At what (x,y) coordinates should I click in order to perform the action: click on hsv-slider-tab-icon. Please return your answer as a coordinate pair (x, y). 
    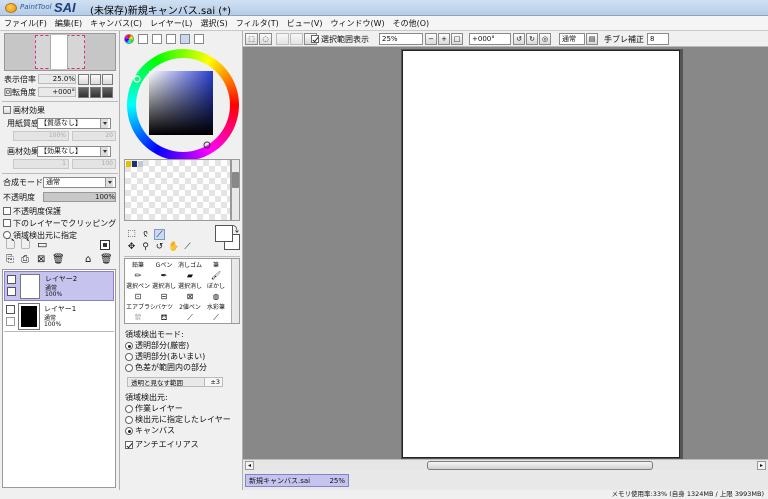
    Looking at the image, I should click on (157, 39).